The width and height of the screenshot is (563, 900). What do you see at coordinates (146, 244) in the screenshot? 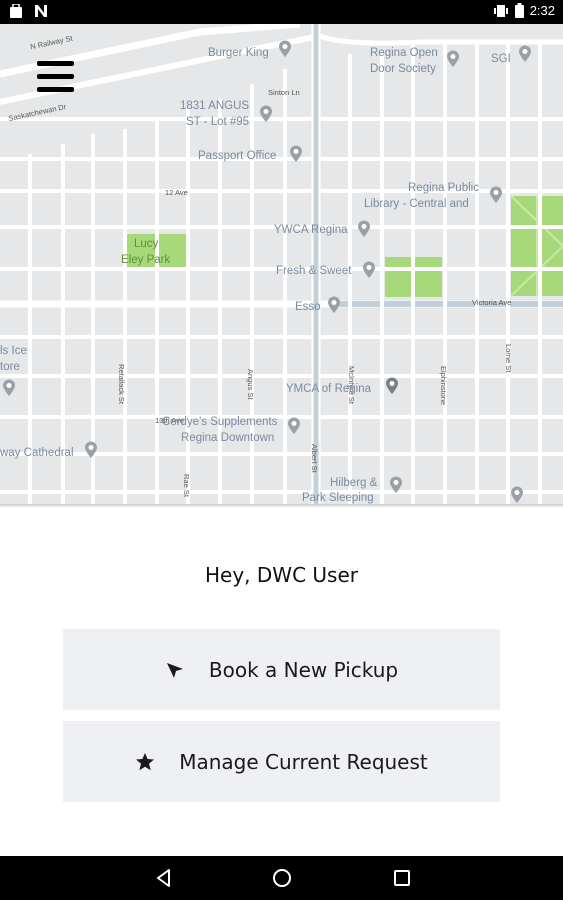
I see `map-label-lucy-1: Lucy` at bounding box center [146, 244].